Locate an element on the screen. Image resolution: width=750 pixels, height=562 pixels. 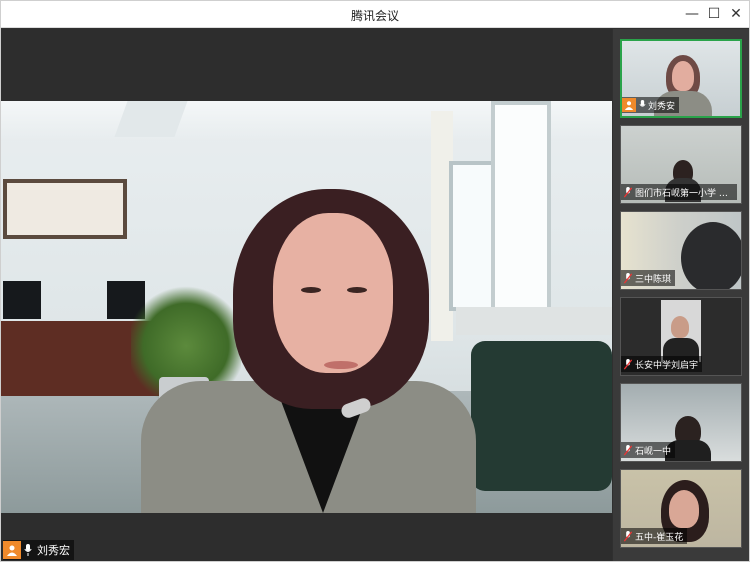
maximize-button: ☐ is located at coordinates (714, 14).